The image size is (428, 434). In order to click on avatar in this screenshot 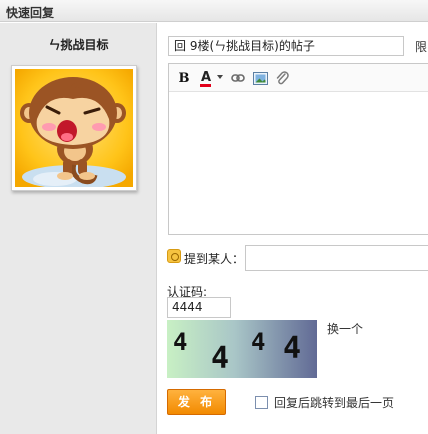, I will do `click(74, 128)`.